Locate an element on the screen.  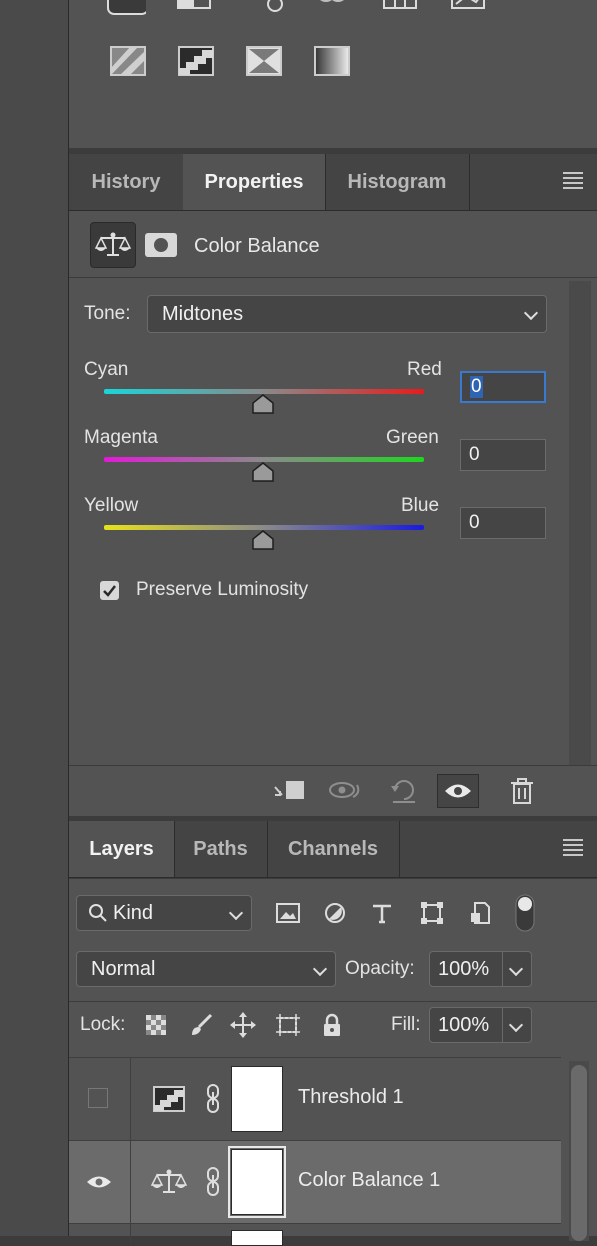
magenta-green-value-input: 0 is located at coordinates (503, 455).